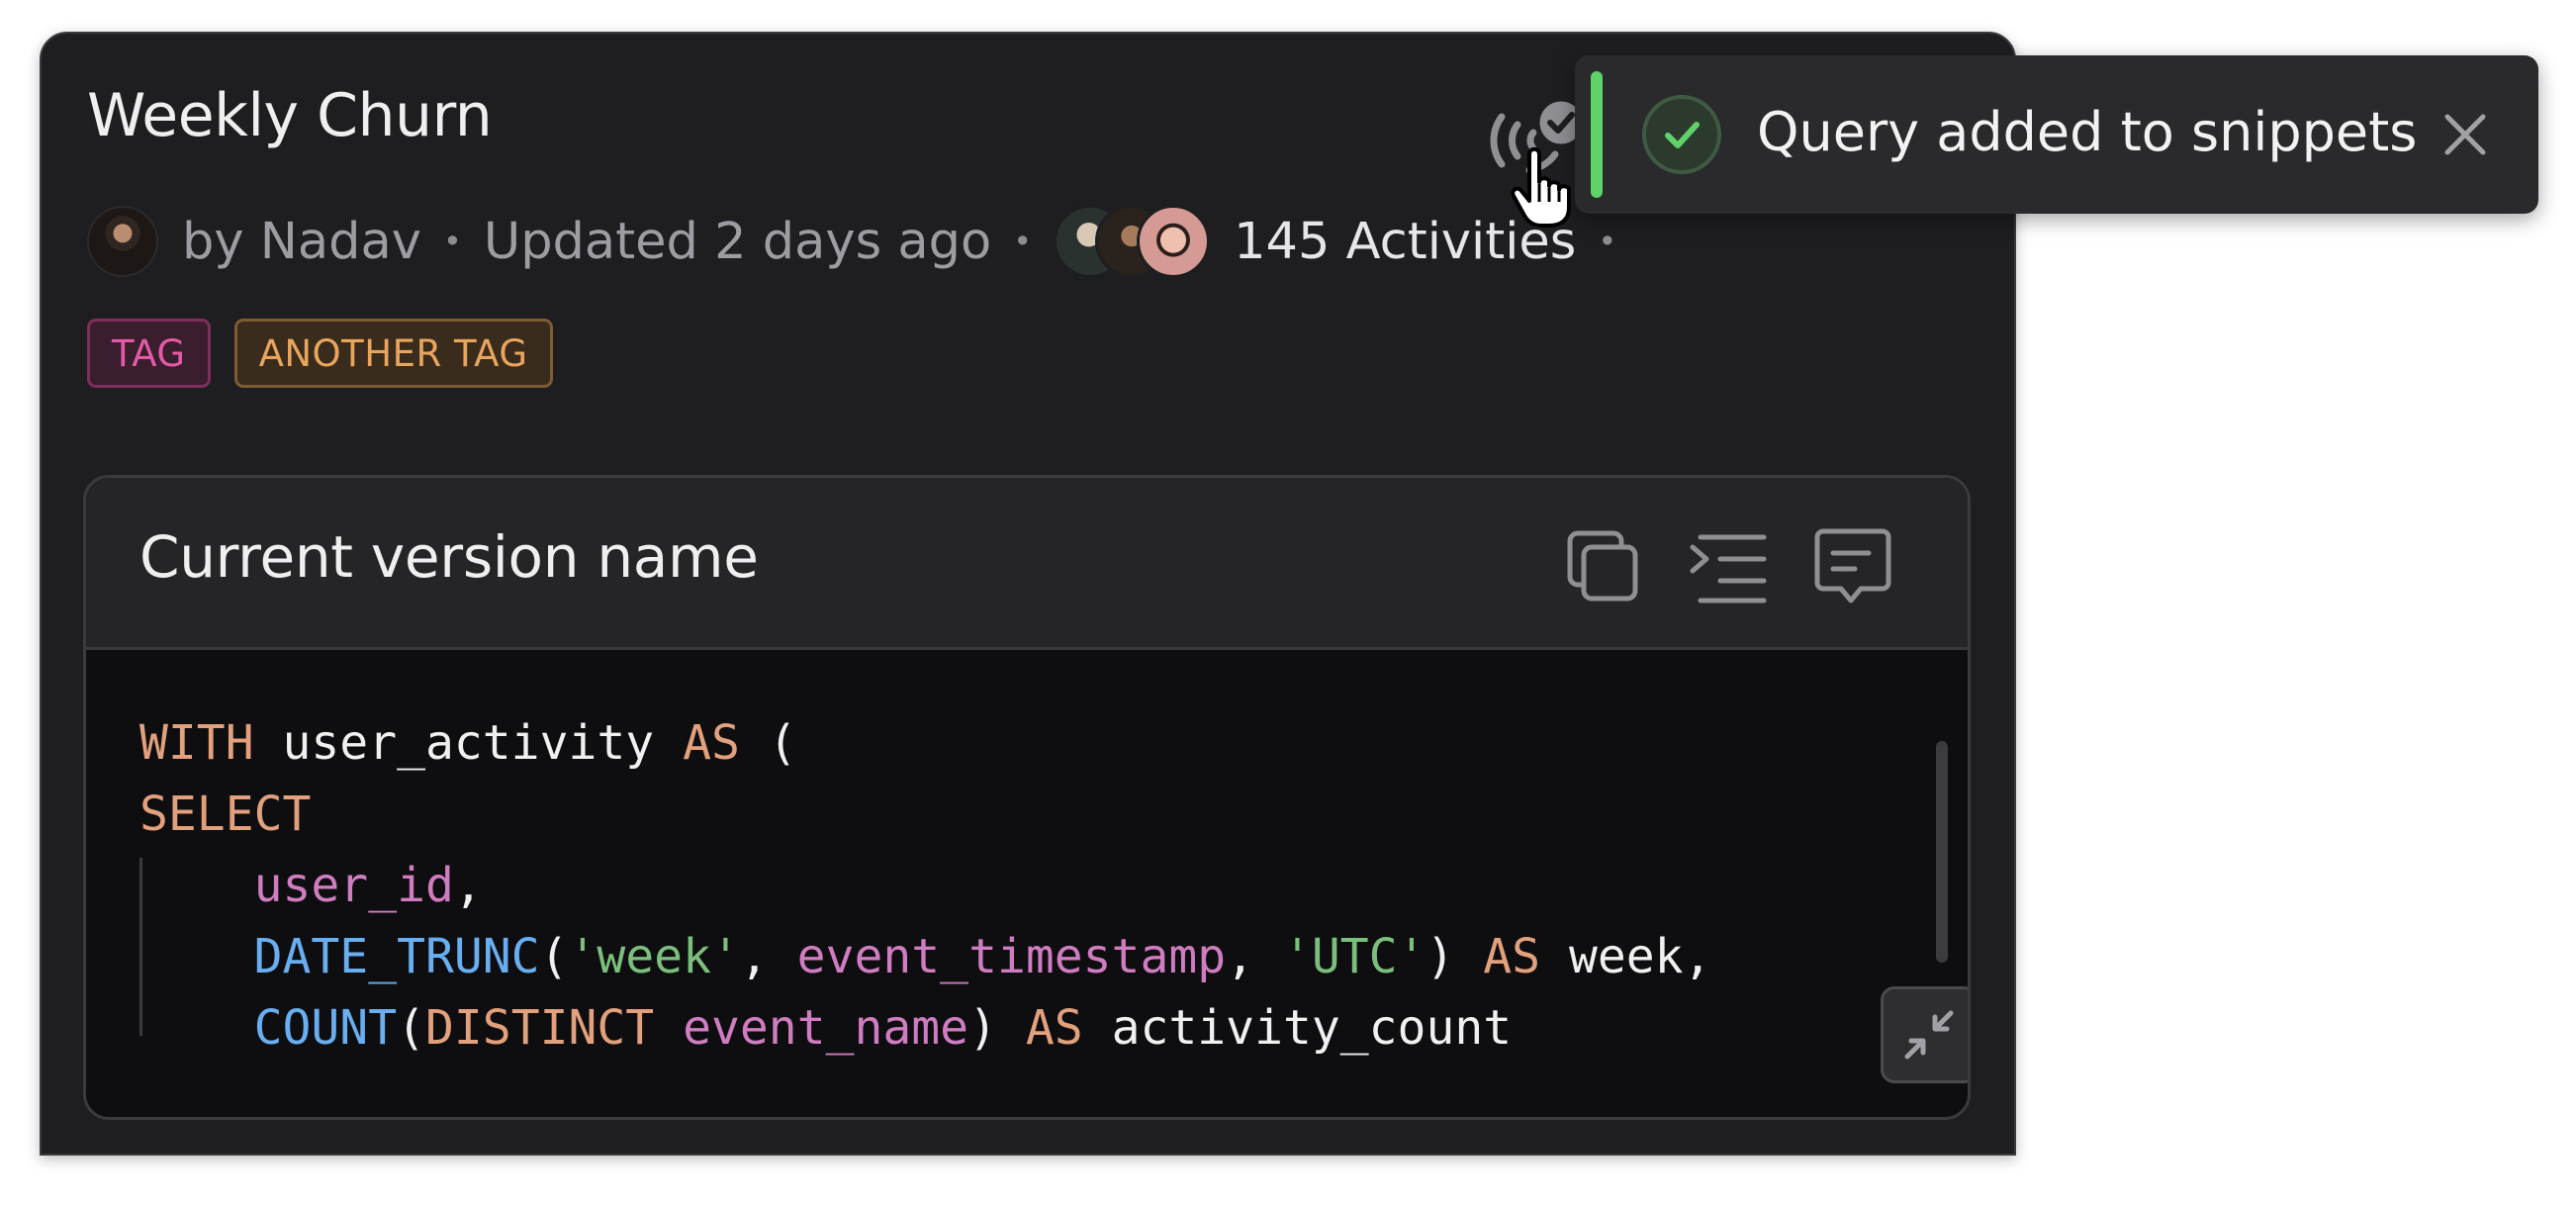  Describe the element at coordinates (1174, 241) in the screenshot. I see `avatar` at that location.